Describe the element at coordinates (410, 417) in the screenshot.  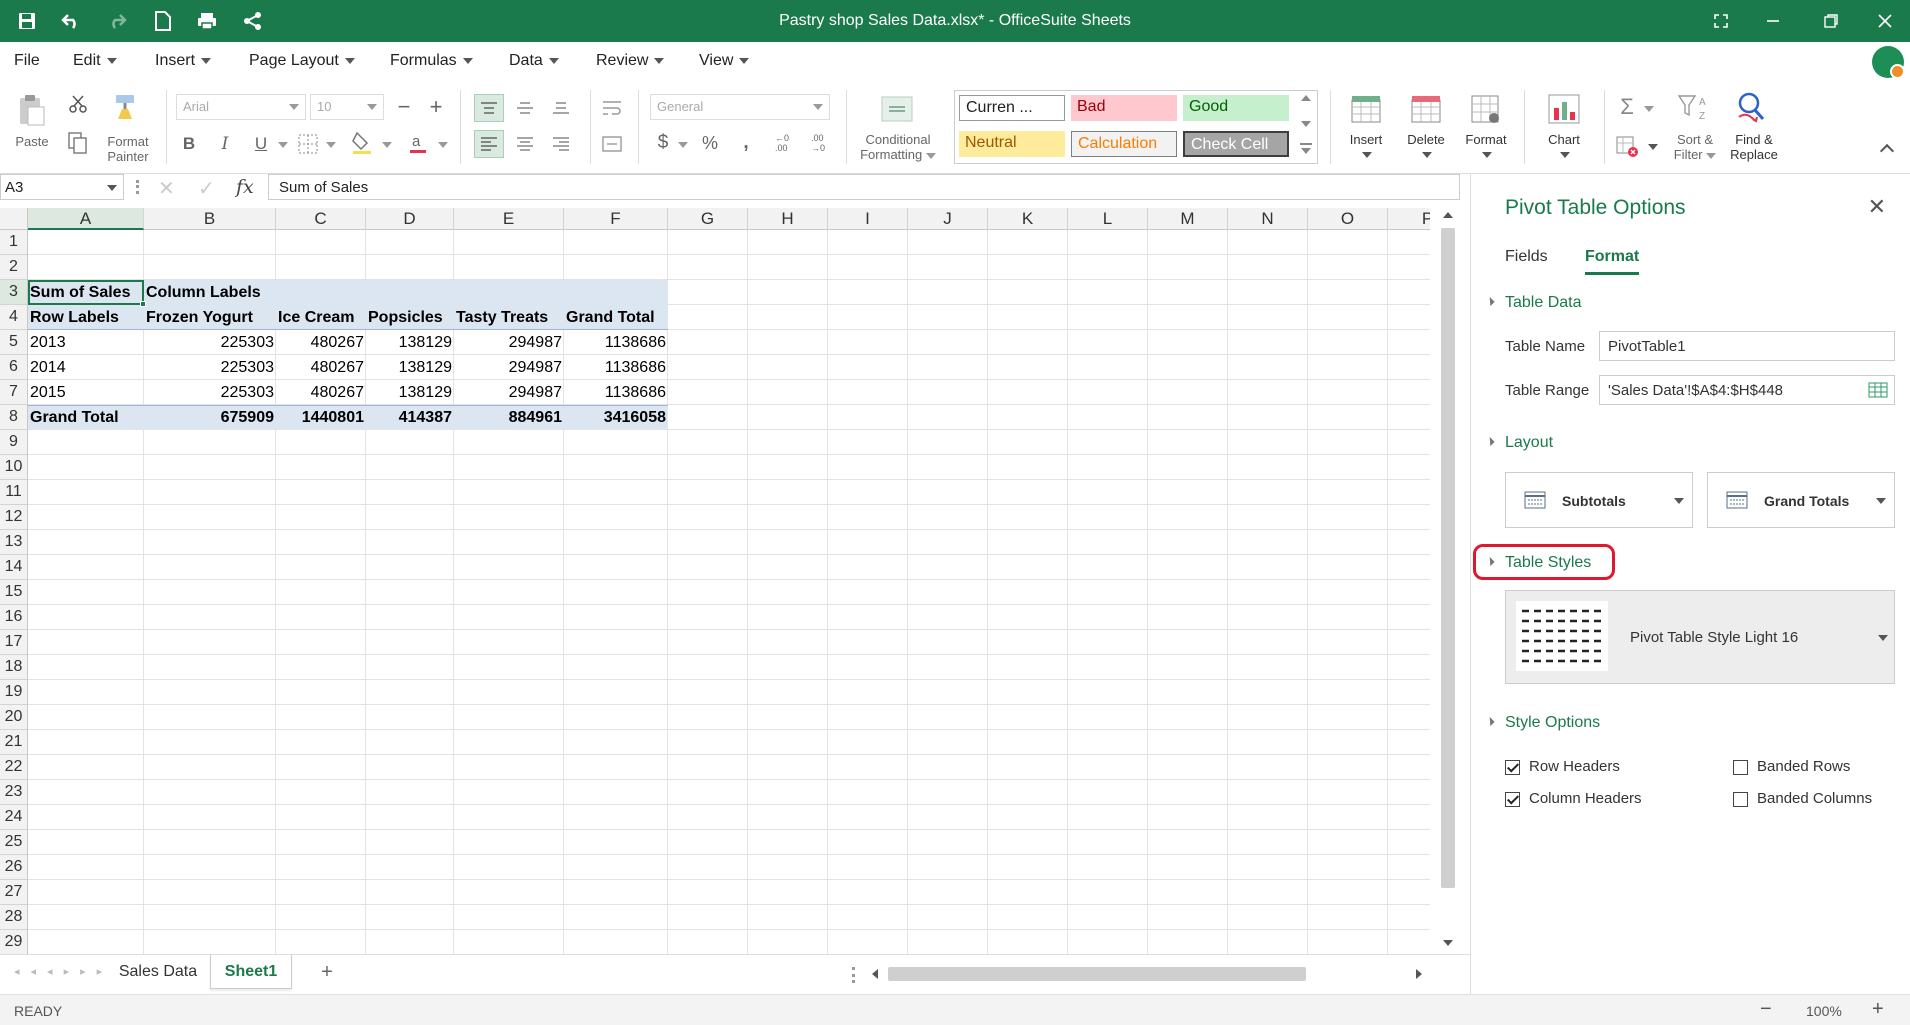
I see `grand-total-cell: 414387` at that location.